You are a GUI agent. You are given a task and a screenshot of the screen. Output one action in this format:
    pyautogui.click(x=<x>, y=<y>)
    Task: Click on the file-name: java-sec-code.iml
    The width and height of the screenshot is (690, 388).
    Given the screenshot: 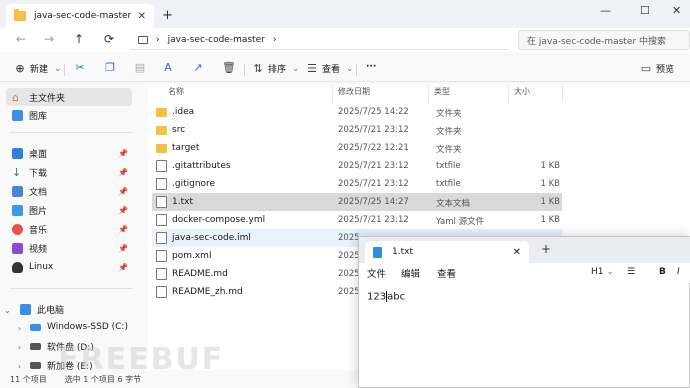 What is the action you would take?
    pyautogui.click(x=211, y=238)
    